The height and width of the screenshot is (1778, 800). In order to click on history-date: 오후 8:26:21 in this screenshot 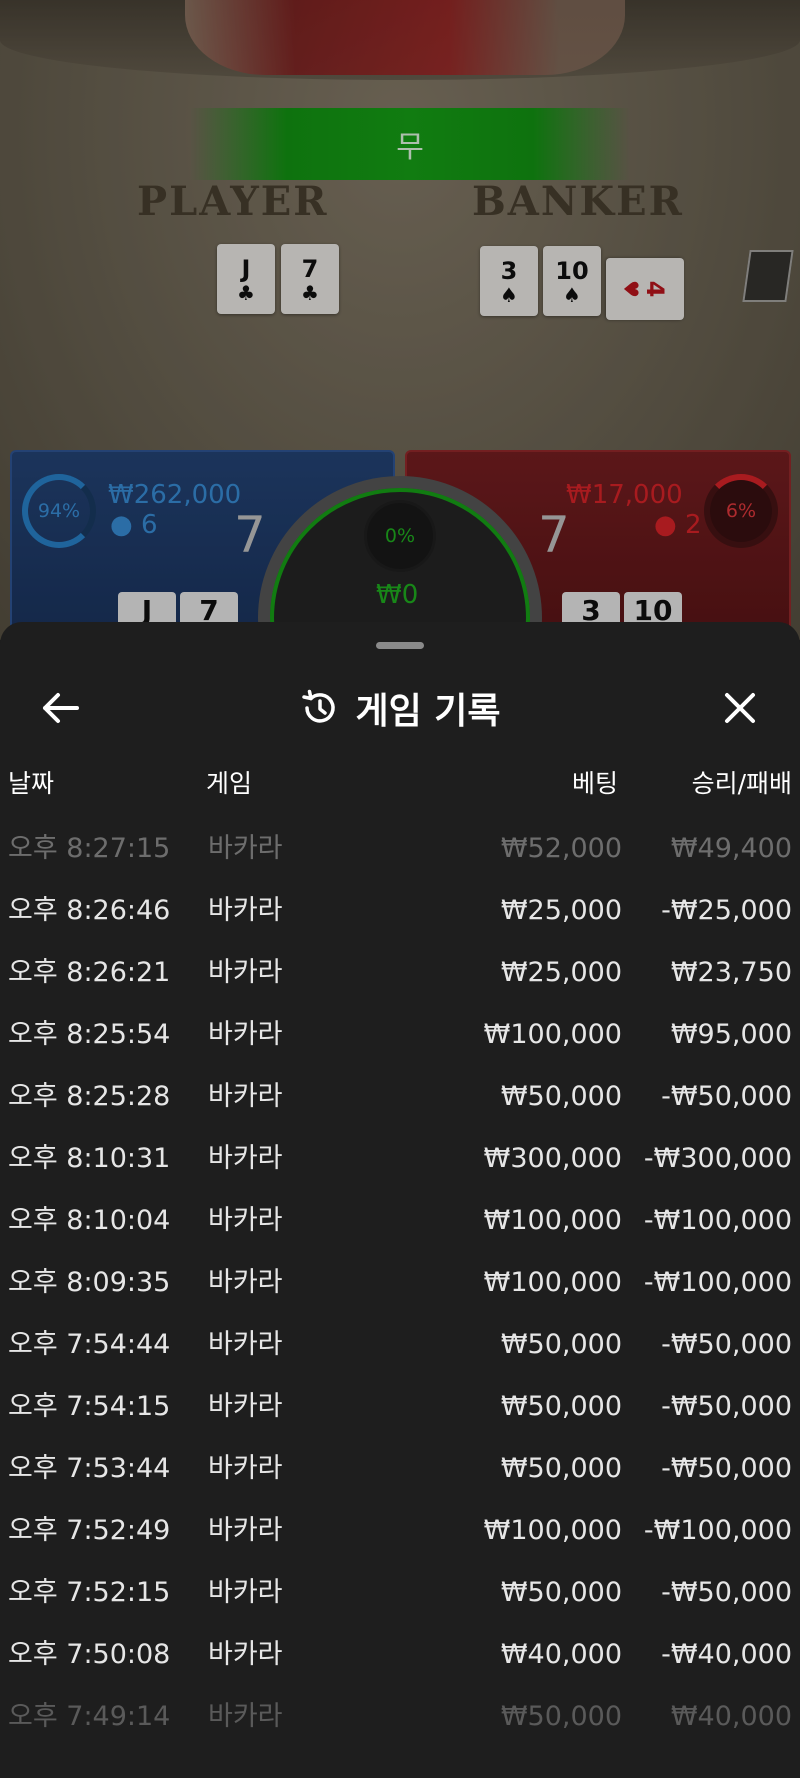, I will do `click(89, 972)`.